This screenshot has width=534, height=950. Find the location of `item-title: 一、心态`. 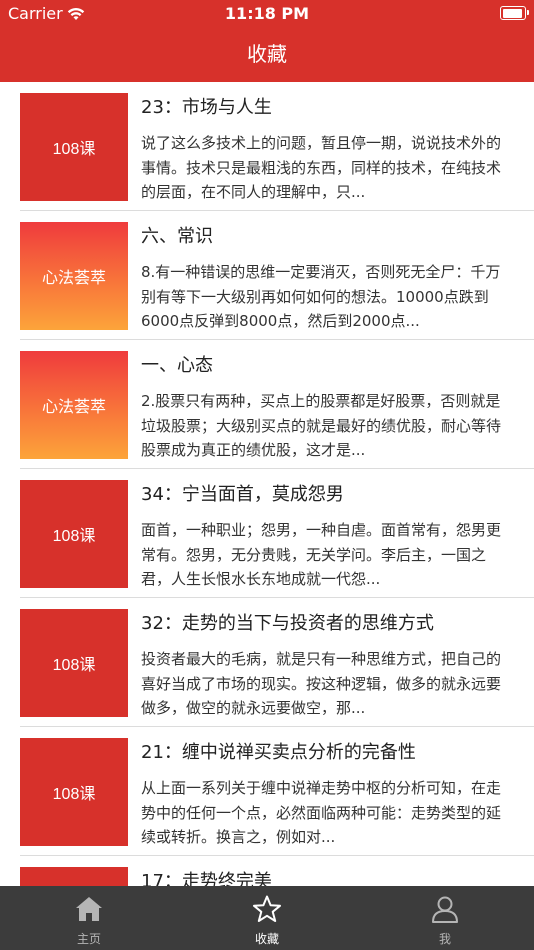

item-title: 一、心态 is located at coordinates (177, 365).